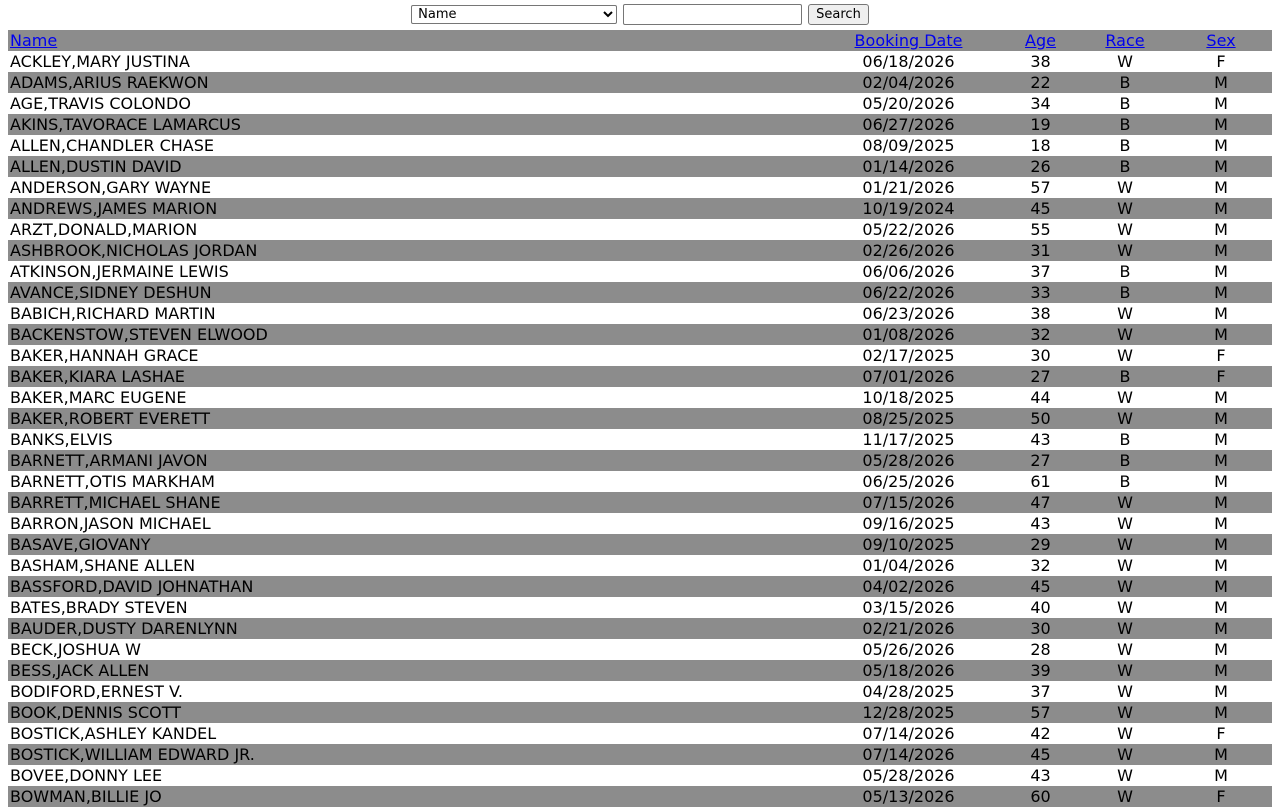 This screenshot has width=1280, height=807. Describe the element at coordinates (96, 166) in the screenshot. I see `cell-name: ALLEN,DUSTIN DAVID` at that location.